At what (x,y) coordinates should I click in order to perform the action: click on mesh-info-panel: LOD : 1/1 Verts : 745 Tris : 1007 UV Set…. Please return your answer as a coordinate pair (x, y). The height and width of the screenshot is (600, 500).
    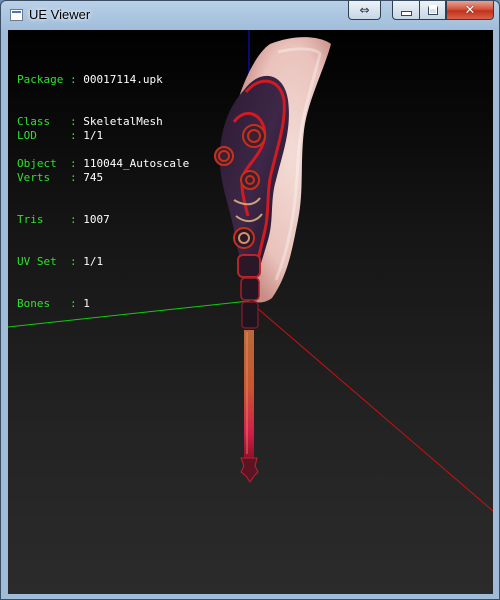
    Looking at the image, I should click on (63, 220).